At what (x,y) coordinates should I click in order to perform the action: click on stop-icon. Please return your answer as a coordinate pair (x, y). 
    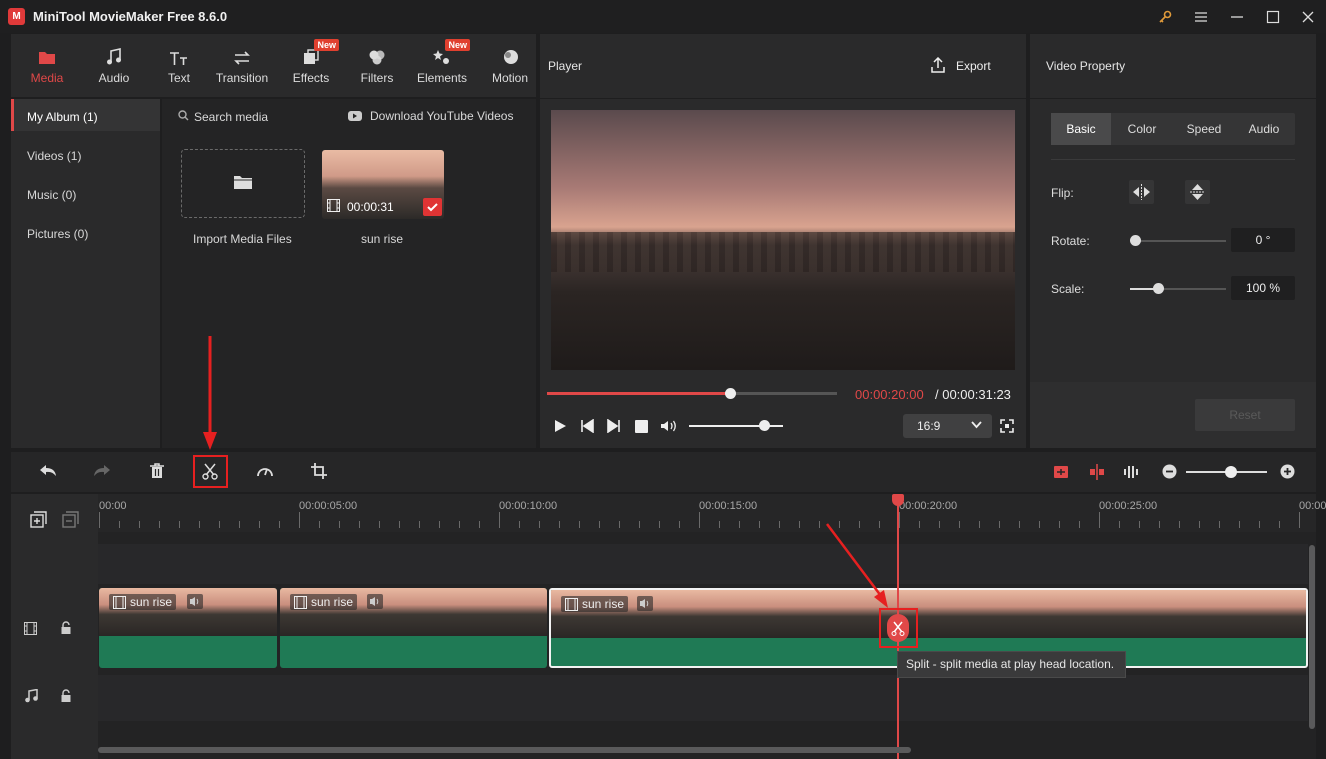
    Looking at the image, I should click on (641, 426).